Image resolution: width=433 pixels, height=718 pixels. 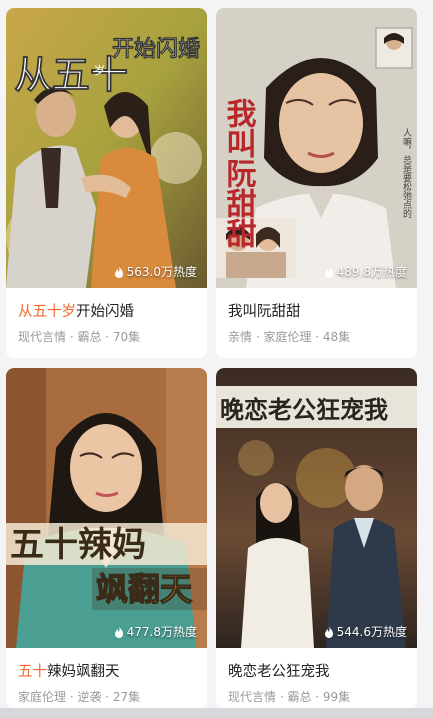 What do you see at coordinates (289, 697) in the screenshot?
I see `drama-tags-4: 现代言情 · 霸总 · 99集` at bounding box center [289, 697].